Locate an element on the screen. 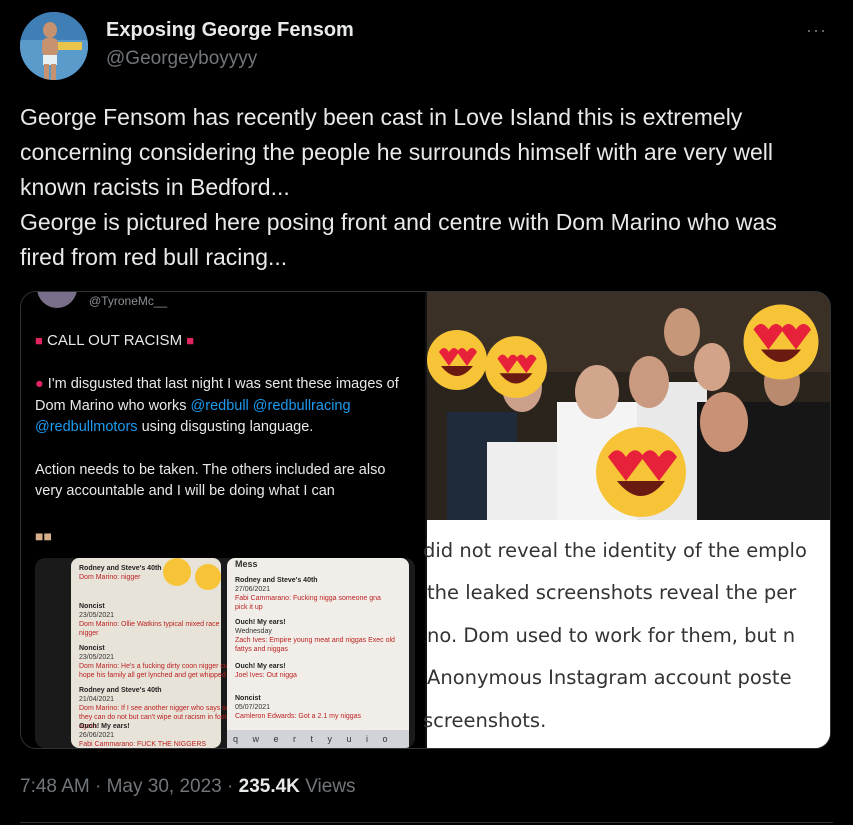 The height and width of the screenshot is (825, 853). author-avatar is located at coordinates (54, 46).